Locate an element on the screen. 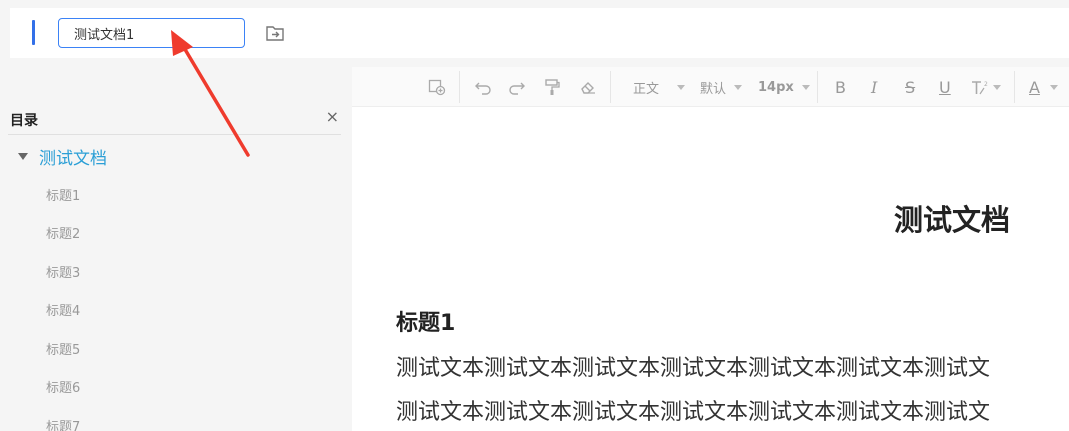  superscript-icon: 2 is located at coordinates (985, 87).